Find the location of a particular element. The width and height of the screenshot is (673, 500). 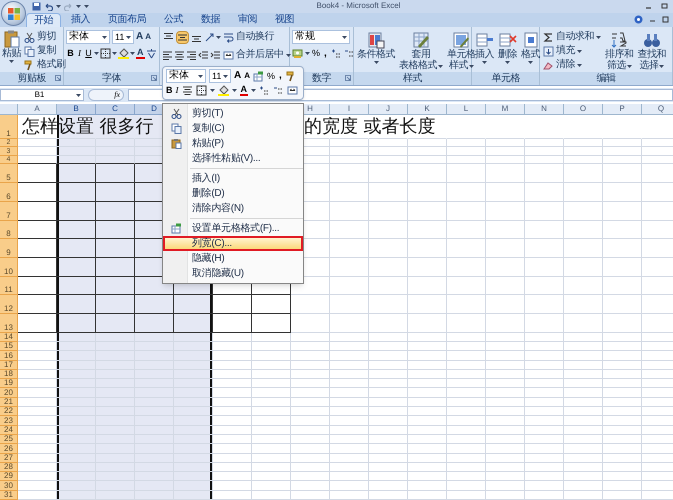

autosum-button: 自动求和 is located at coordinates (572, 37).